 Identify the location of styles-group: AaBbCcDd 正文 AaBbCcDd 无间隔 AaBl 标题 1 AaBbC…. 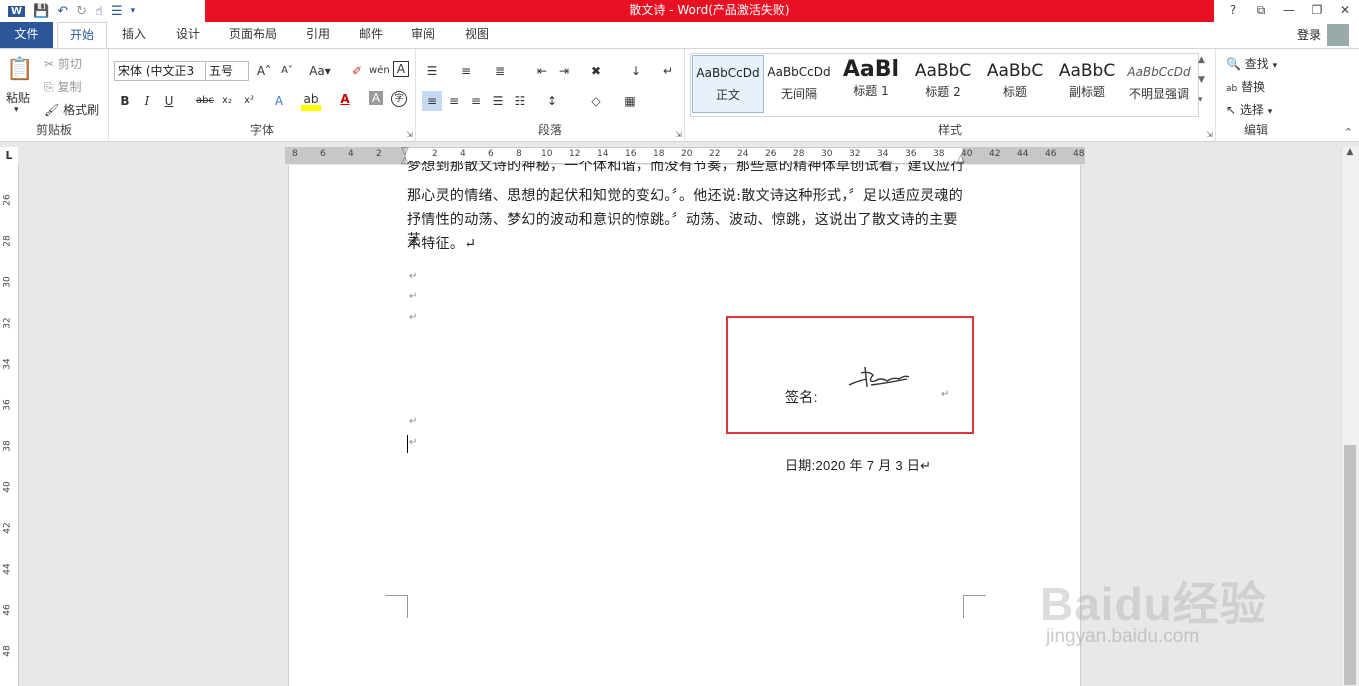
(950, 95).